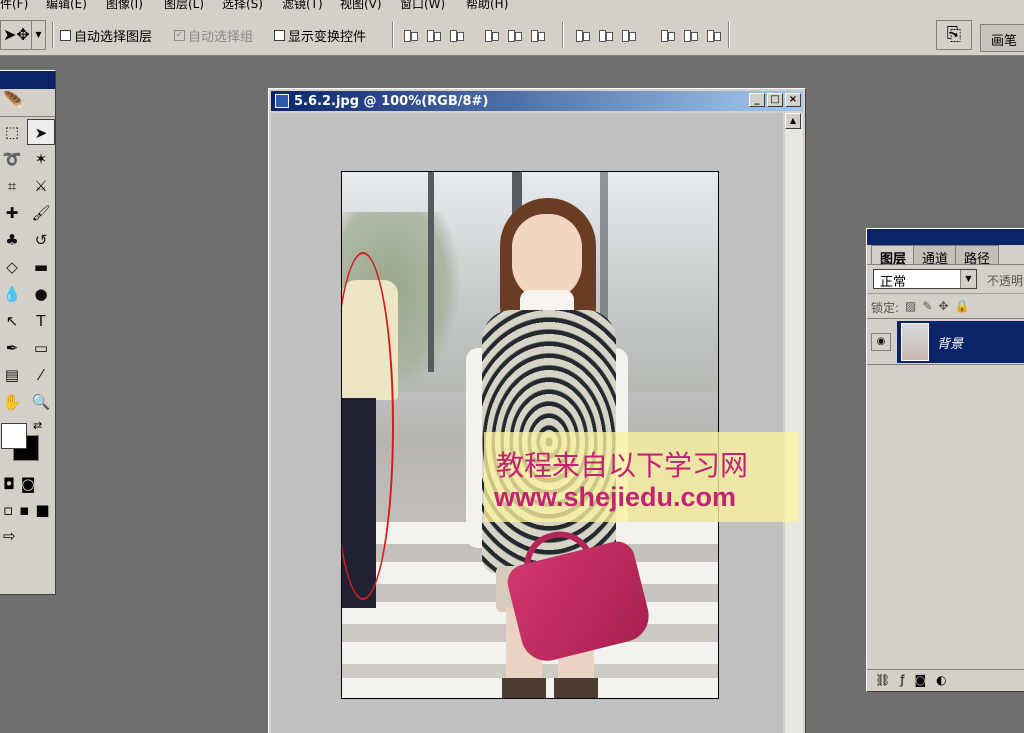 This screenshot has width=1024, height=733. Describe the element at coordinates (221, 37) in the screenshot. I see `auto-select-group-label: 自动选择组` at that location.